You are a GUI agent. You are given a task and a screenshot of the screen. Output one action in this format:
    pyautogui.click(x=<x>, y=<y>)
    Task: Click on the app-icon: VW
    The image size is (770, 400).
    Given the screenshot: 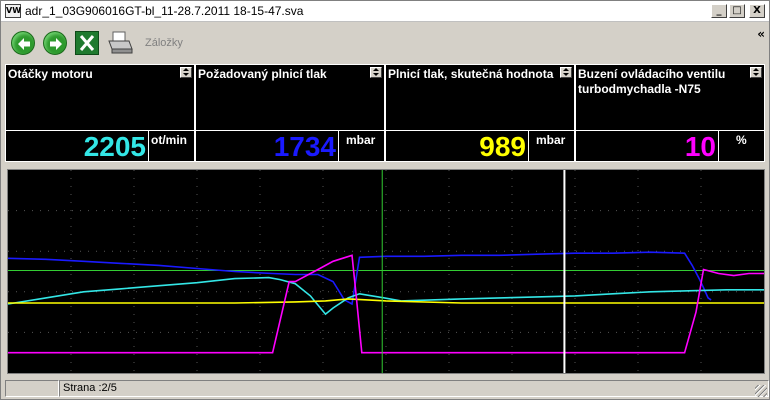 What is the action you would take?
    pyautogui.click(x=13, y=11)
    